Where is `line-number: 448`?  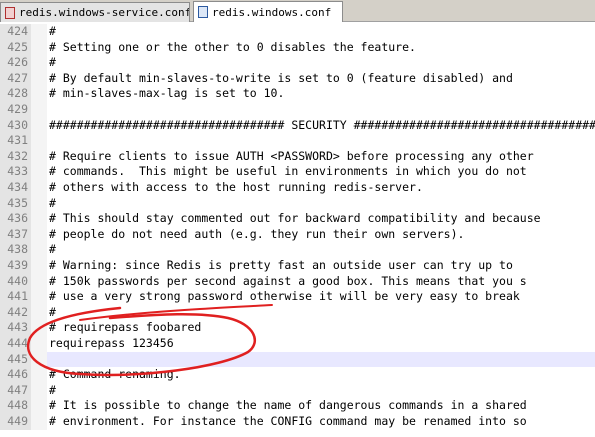
line-number: 448 is located at coordinates (15, 406).